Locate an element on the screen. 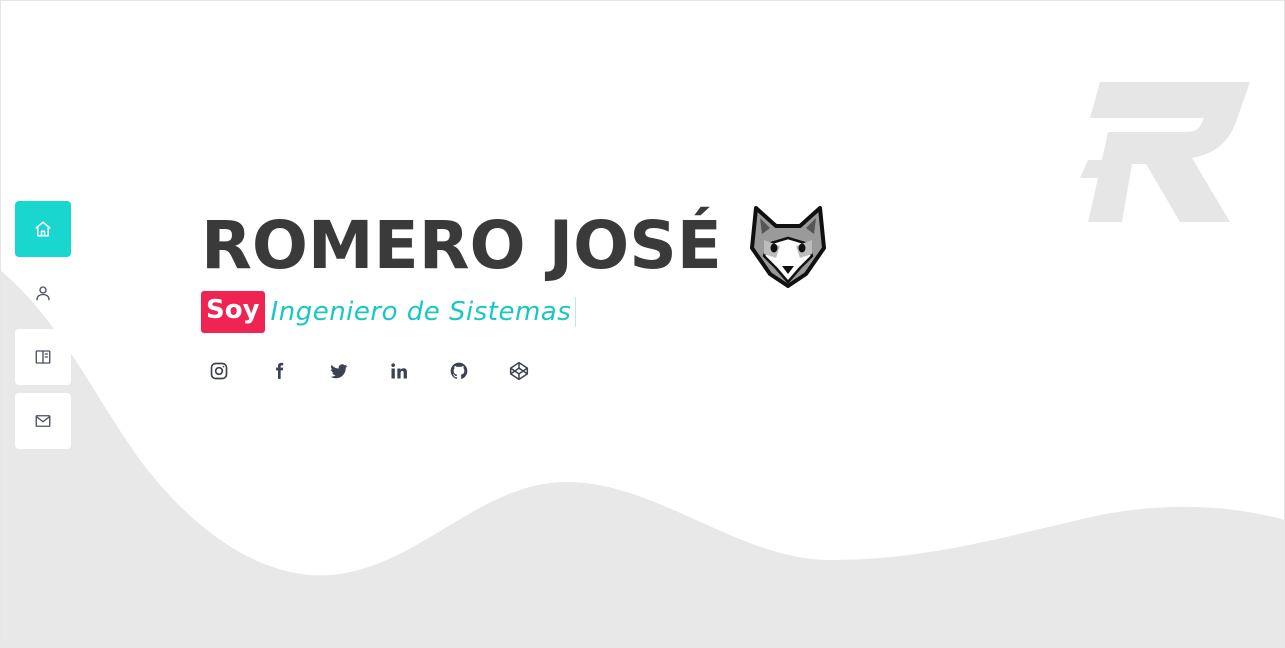 Image resolution: width=1285 pixels, height=648 pixels. brand-logo is located at coordinates (1165, 152).